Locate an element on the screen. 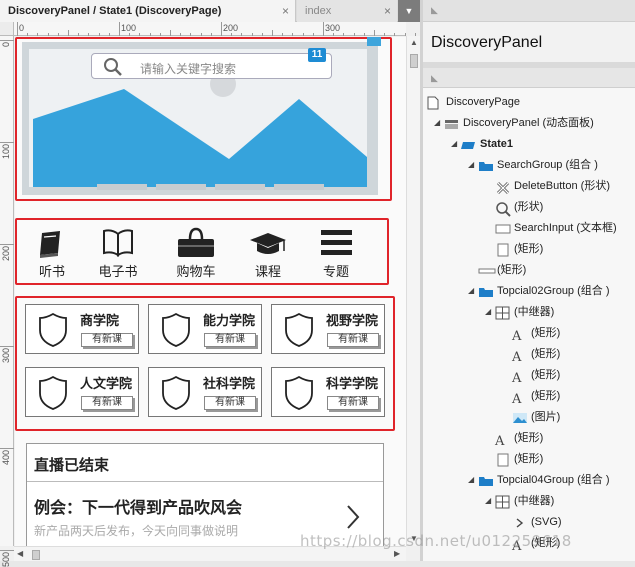 This screenshot has width=635, height=567. inspector-pane: ◣ DiscoveryPanel is located at coordinates (529, 31).